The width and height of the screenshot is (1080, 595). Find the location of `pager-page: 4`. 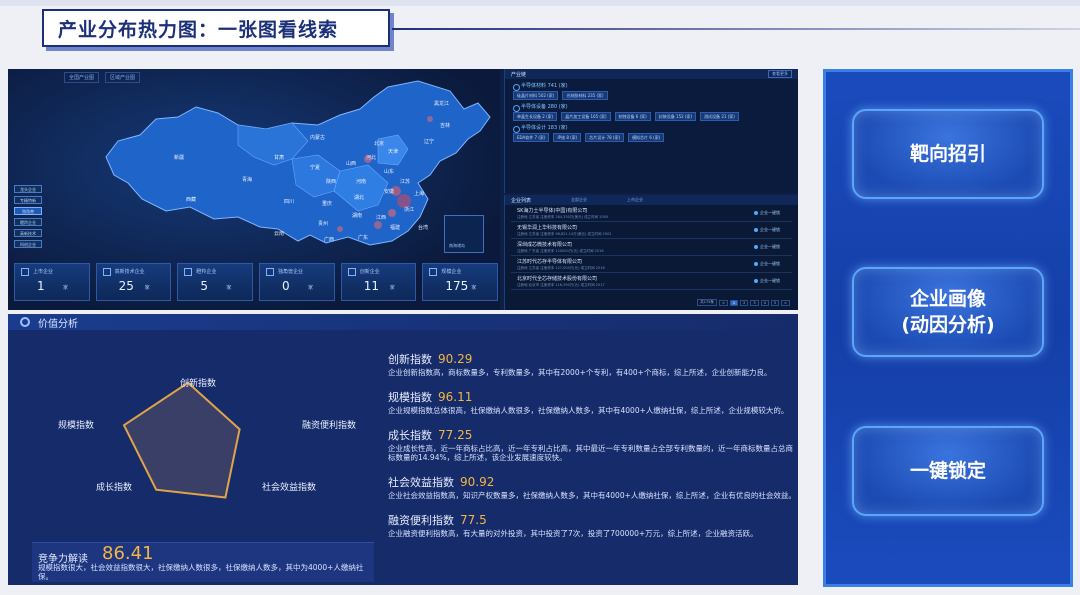

pager-page: 4 is located at coordinates (764, 302).